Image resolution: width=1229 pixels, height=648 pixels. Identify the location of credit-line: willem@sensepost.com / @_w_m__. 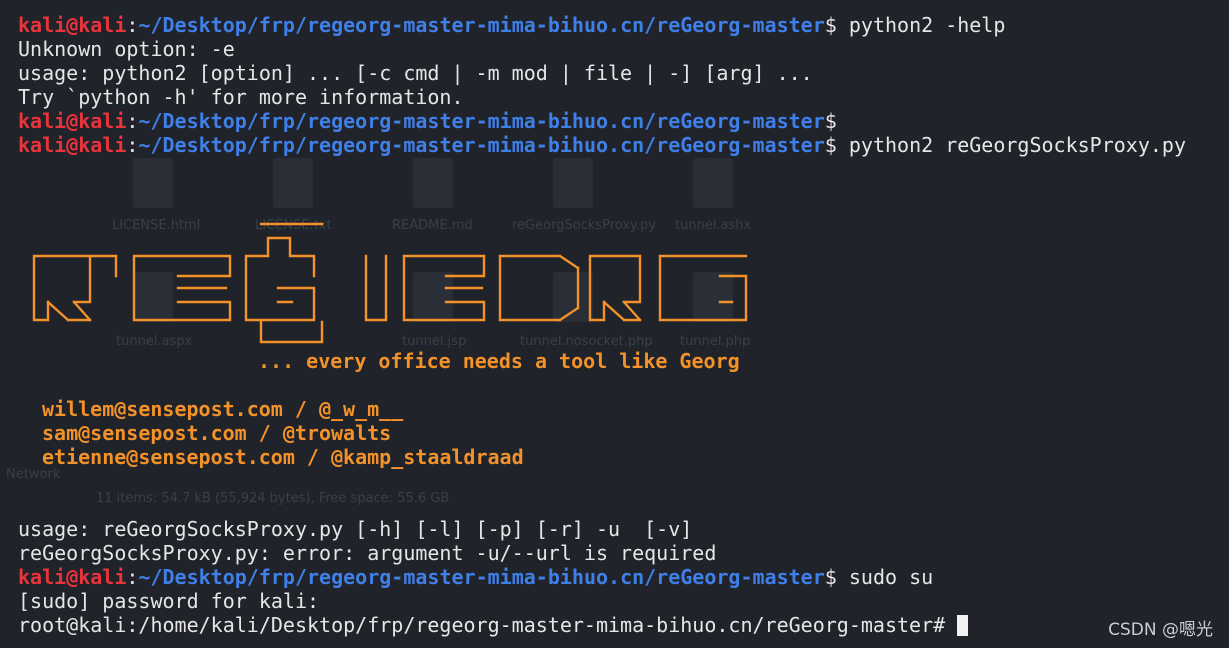
(223, 409).